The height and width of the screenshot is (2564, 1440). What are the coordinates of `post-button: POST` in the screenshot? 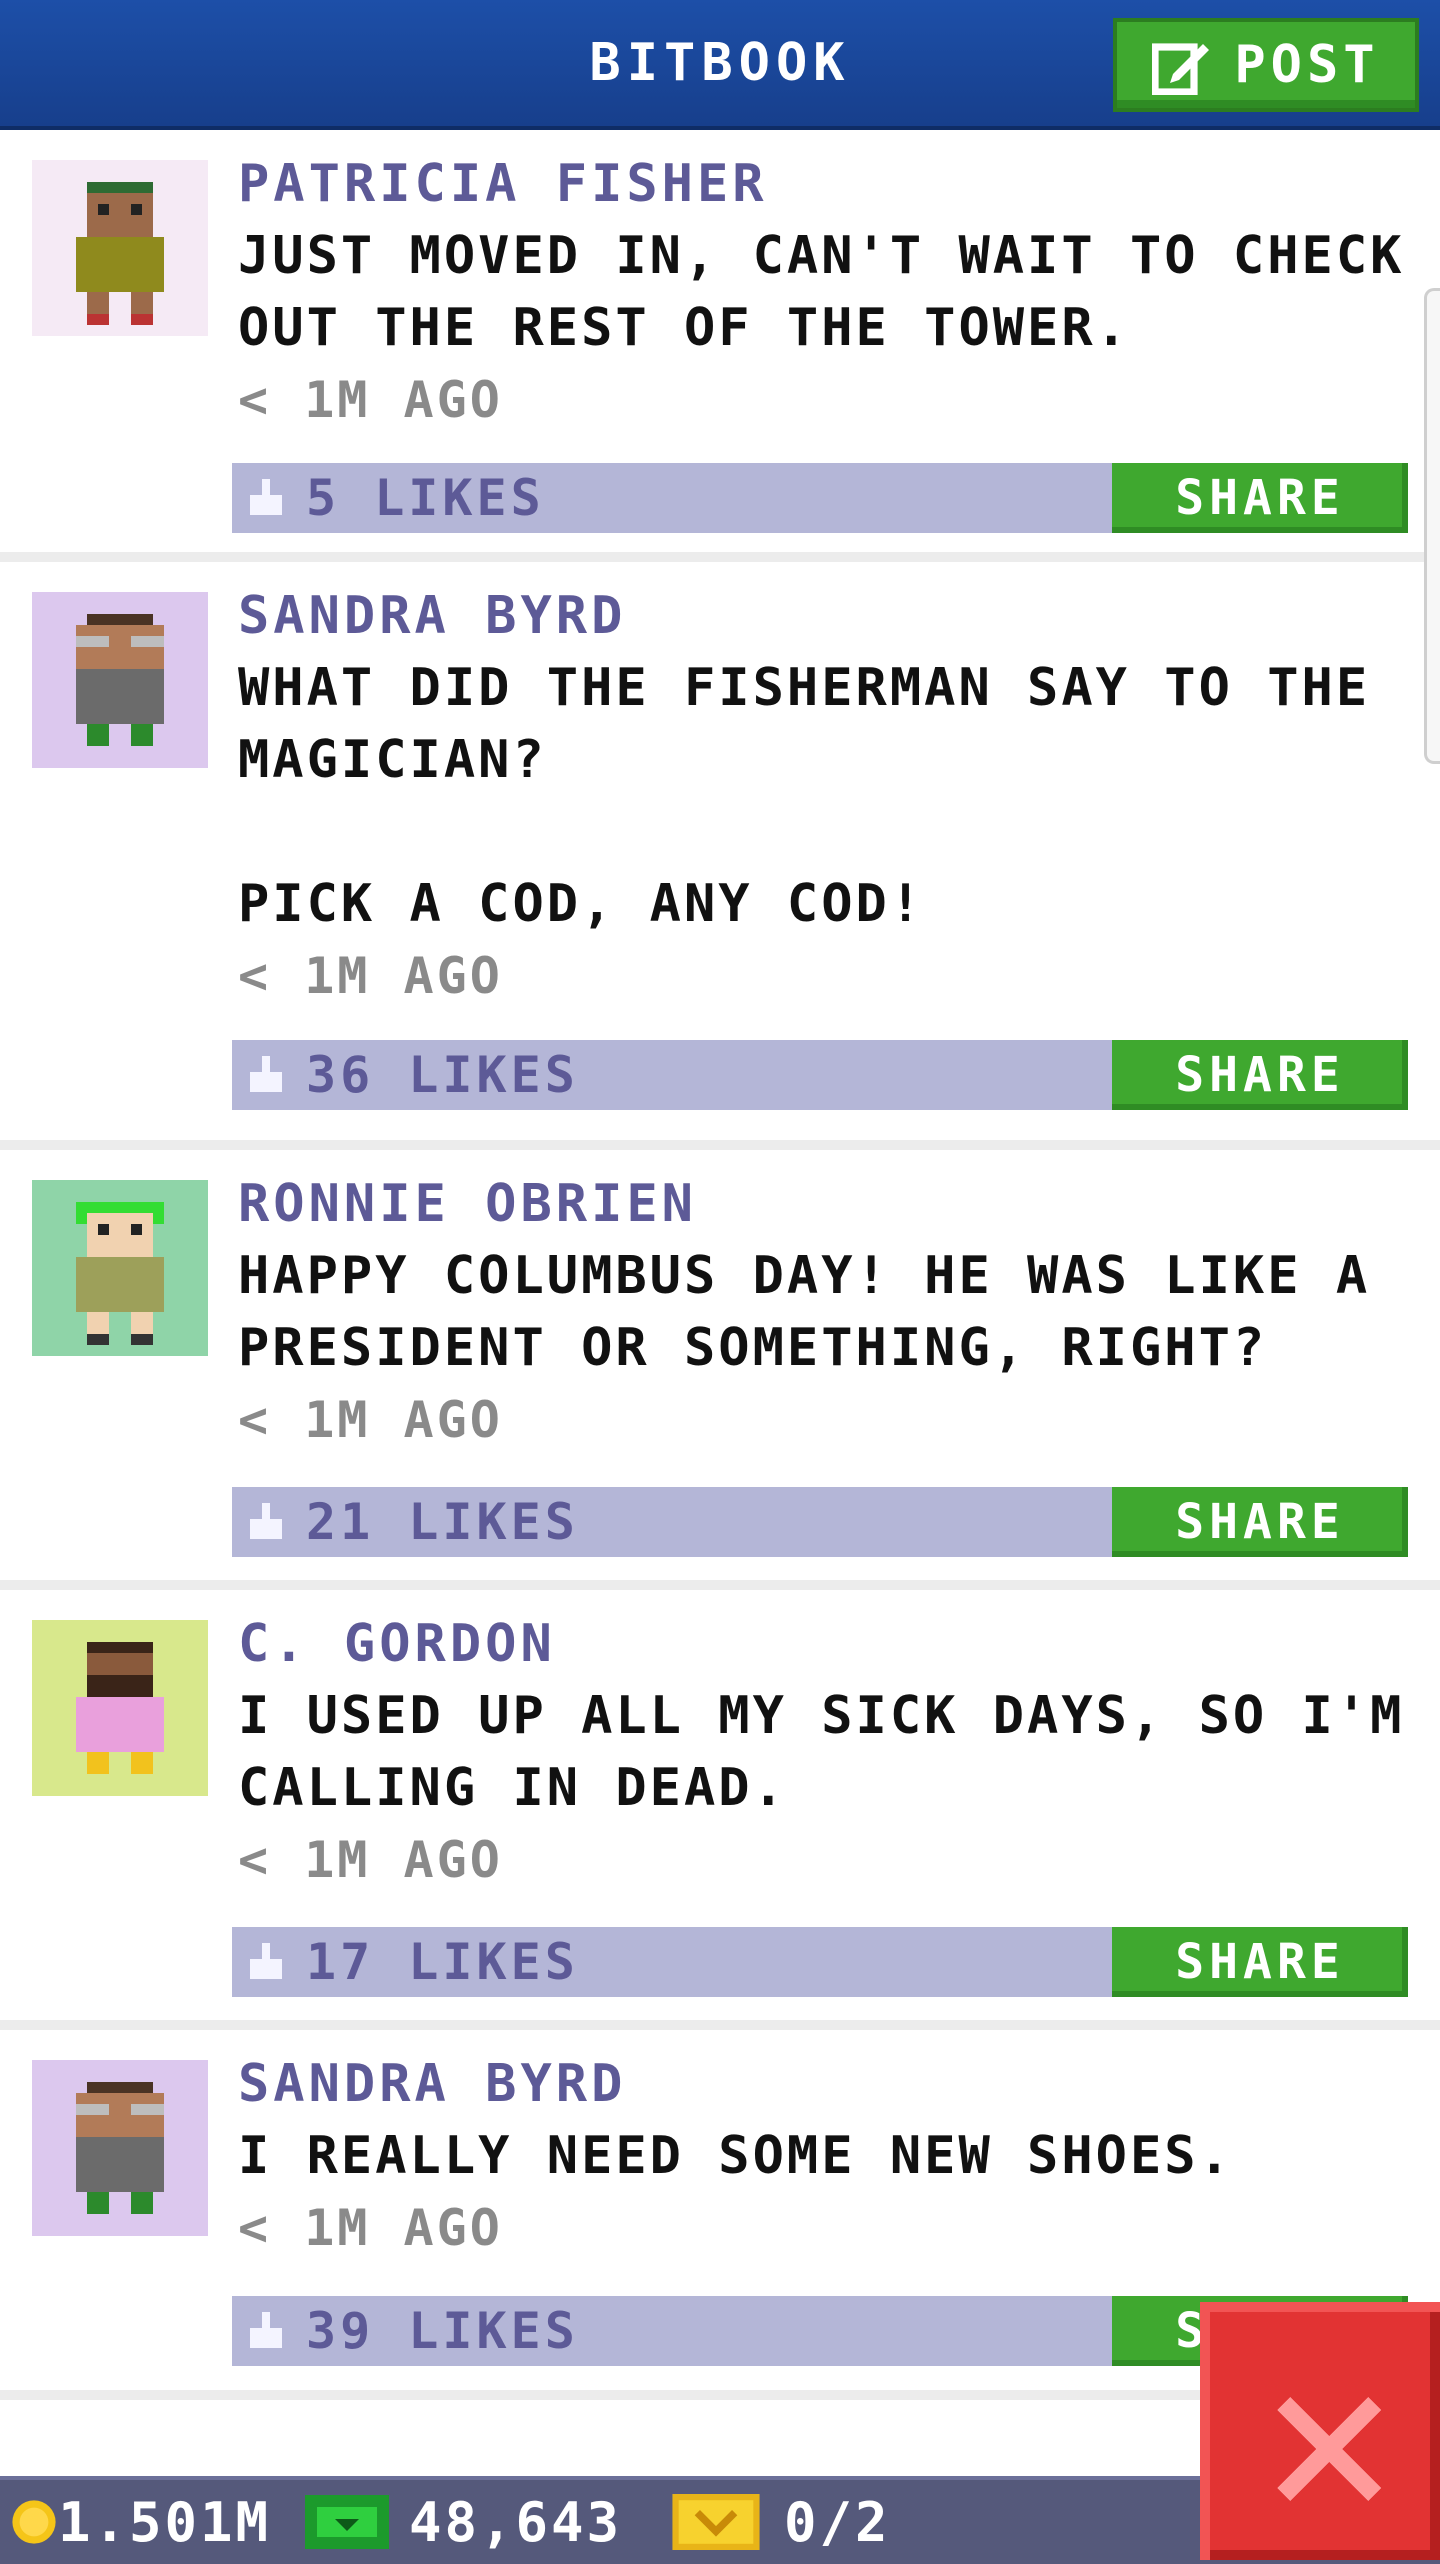 It's located at (1266, 65).